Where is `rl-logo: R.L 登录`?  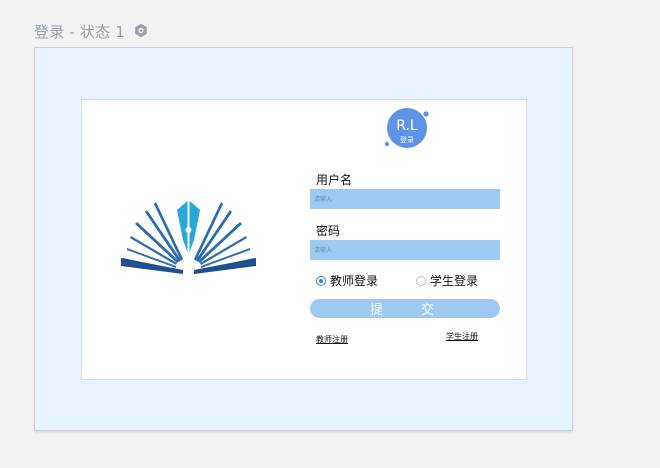
rl-logo: R.L 登录 is located at coordinates (407, 129).